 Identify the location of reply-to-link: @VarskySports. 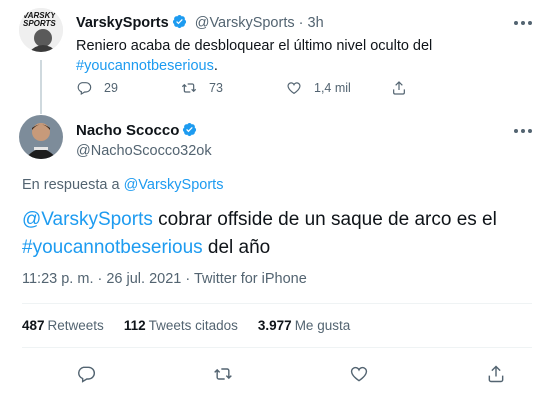
(174, 185).